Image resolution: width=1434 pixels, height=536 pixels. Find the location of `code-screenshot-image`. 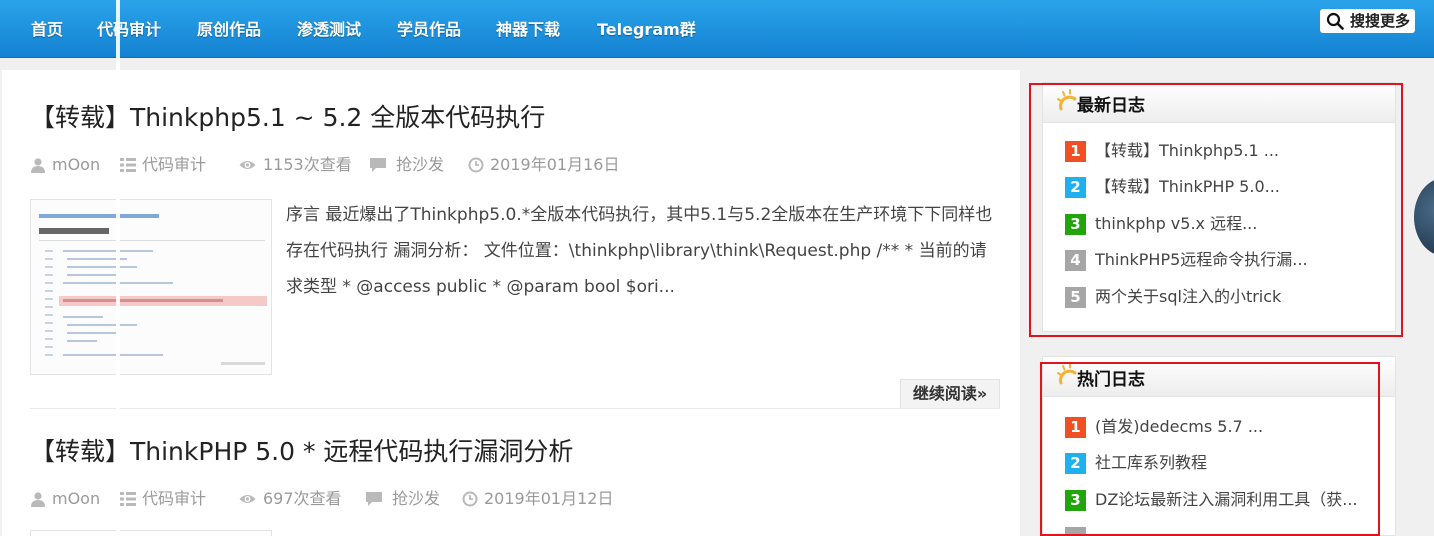

code-screenshot-image is located at coordinates (151, 287).